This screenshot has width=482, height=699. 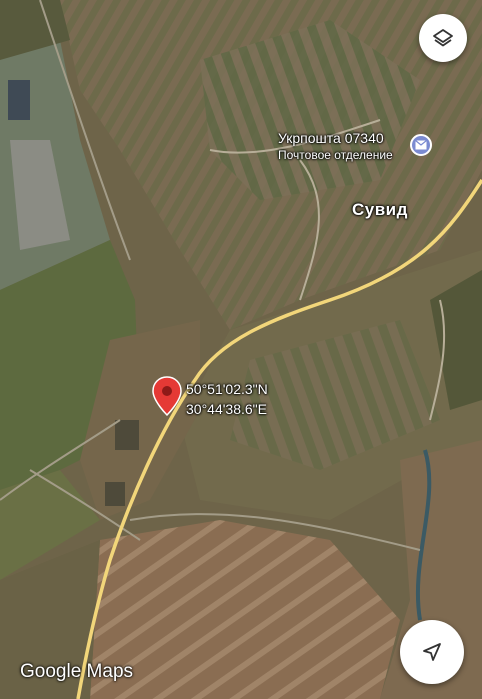 I want to click on mail-icon, so click(x=421, y=145).